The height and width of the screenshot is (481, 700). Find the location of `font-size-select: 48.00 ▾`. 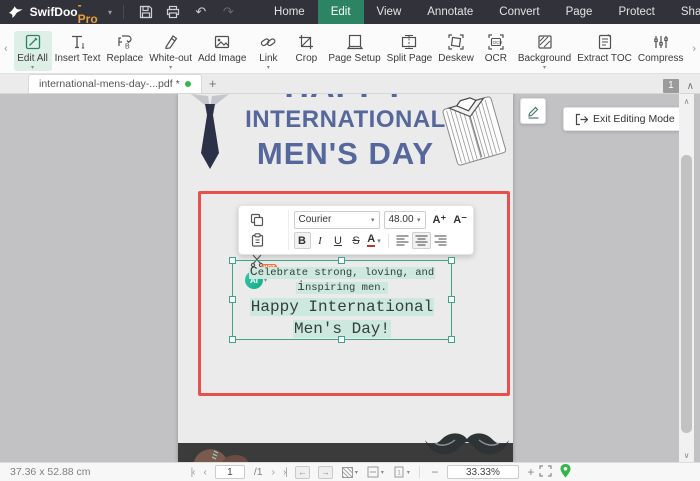

font-size-select: 48.00 ▾ is located at coordinates (404, 219).